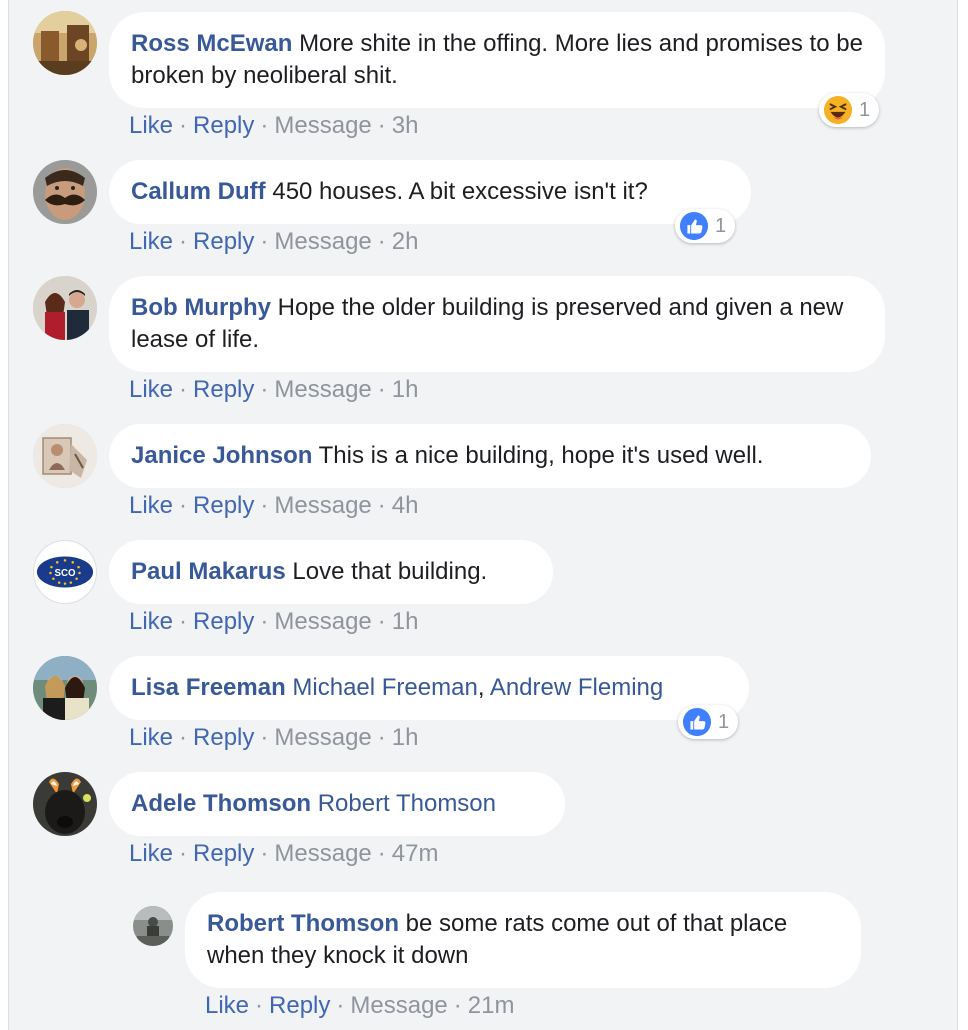 This screenshot has width=968, height=1030. I want to click on comment-actions: Like · Reply · Message · 21m, so click(359, 1006).